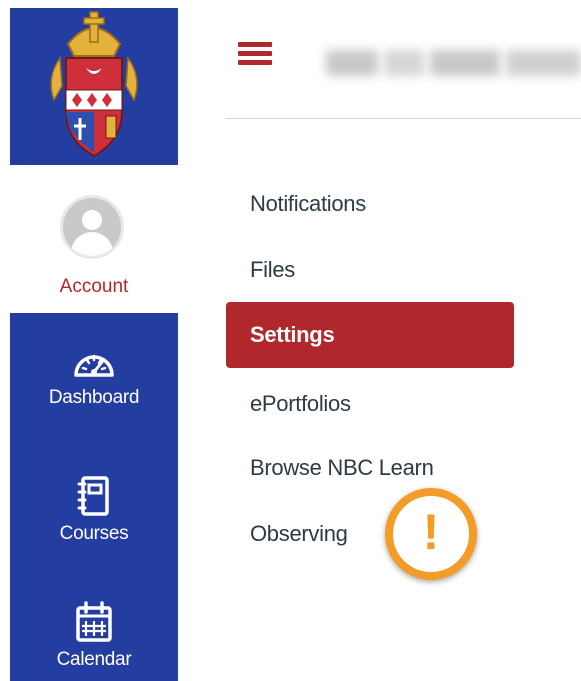 This screenshot has height=681, width=581. Describe the element at coordinates (255, 54) in the screenshot. I see `hamburger-icon` at that location.